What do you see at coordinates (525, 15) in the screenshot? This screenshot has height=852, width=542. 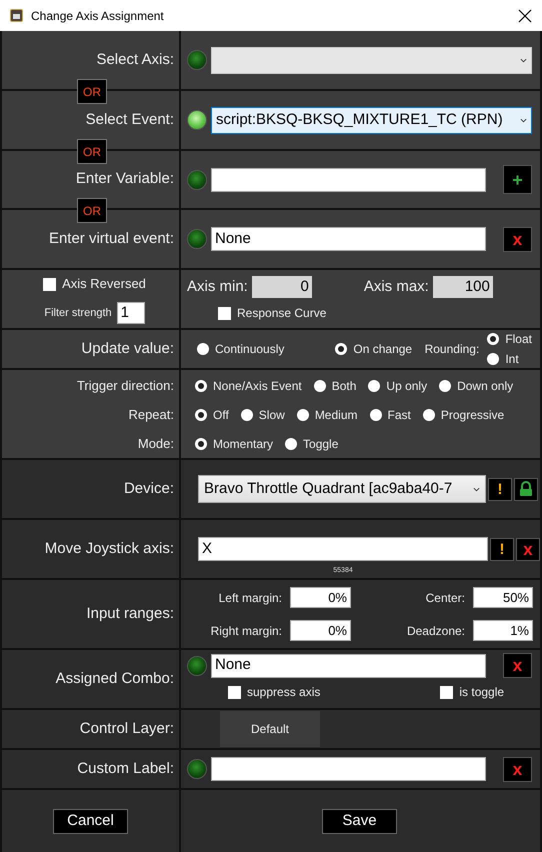 I see `close-button` at bounding box center [525, 15].